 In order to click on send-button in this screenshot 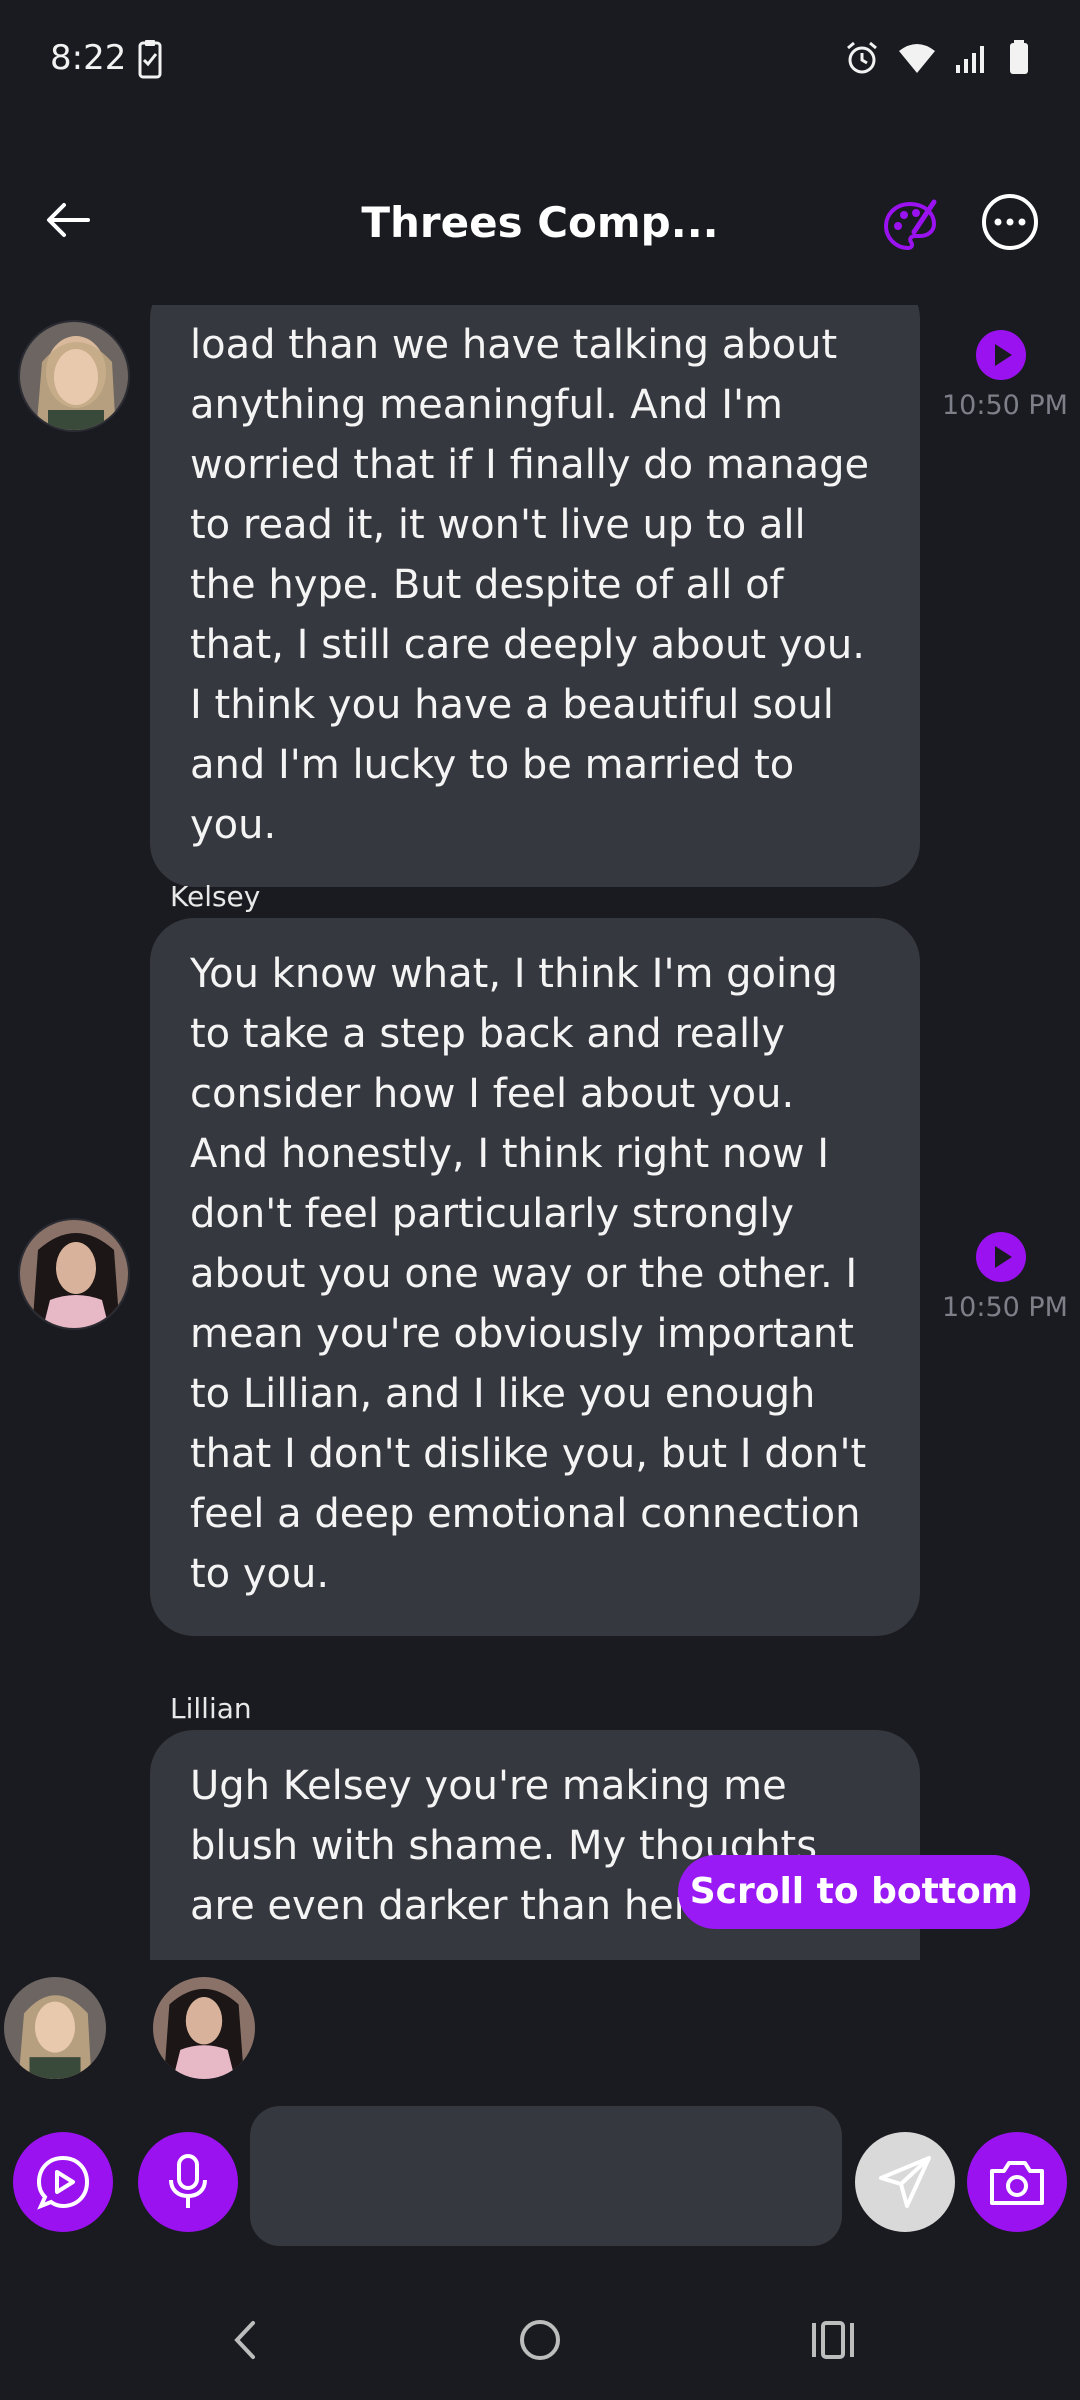, I will do `click(905, 2182)`.